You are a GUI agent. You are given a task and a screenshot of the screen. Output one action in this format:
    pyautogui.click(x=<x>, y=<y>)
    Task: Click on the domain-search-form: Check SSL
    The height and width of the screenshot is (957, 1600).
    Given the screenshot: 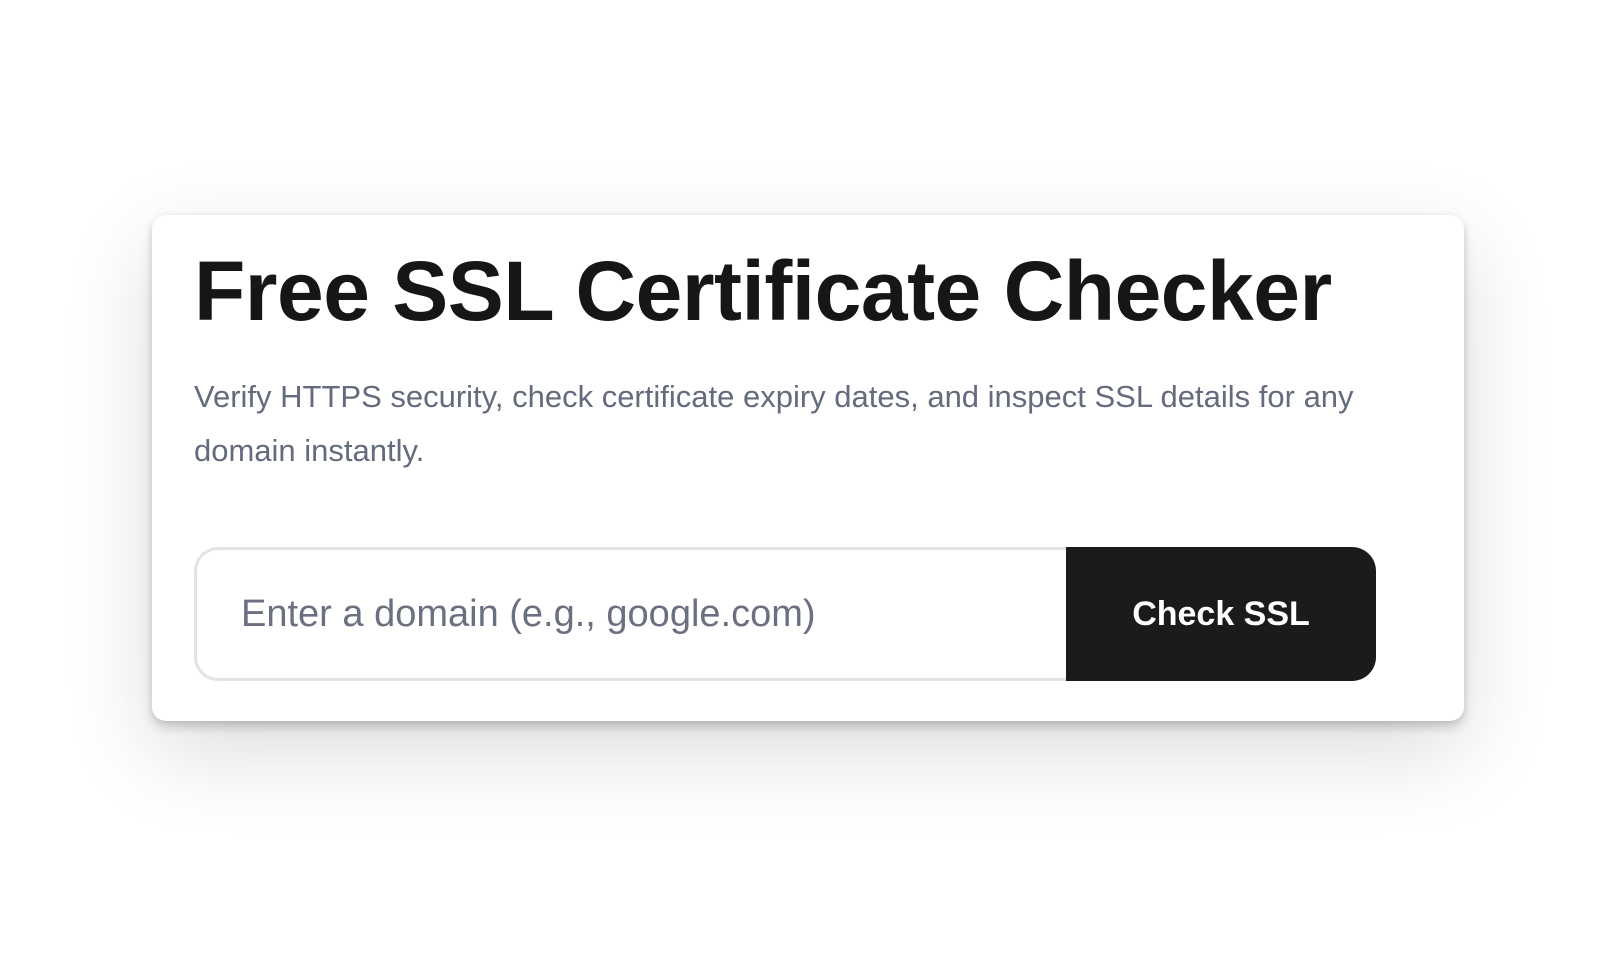 What is the action you would take?
    pyautogui.click(x=814, y=614)
    